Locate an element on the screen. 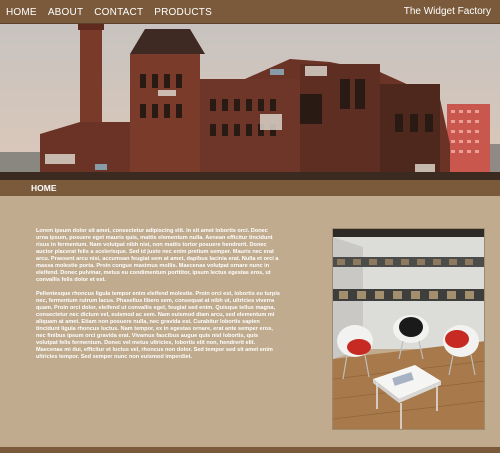 Image resolution: width=500 pixels, height=453 pixels. section-header-bar: HOME is located at coordinates (250, 188).